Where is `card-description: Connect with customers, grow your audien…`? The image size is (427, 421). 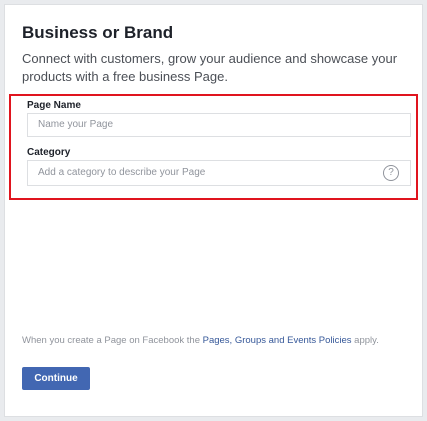
card-description: Connect with customers, grow your audien… is located at coordinates (210, 67).